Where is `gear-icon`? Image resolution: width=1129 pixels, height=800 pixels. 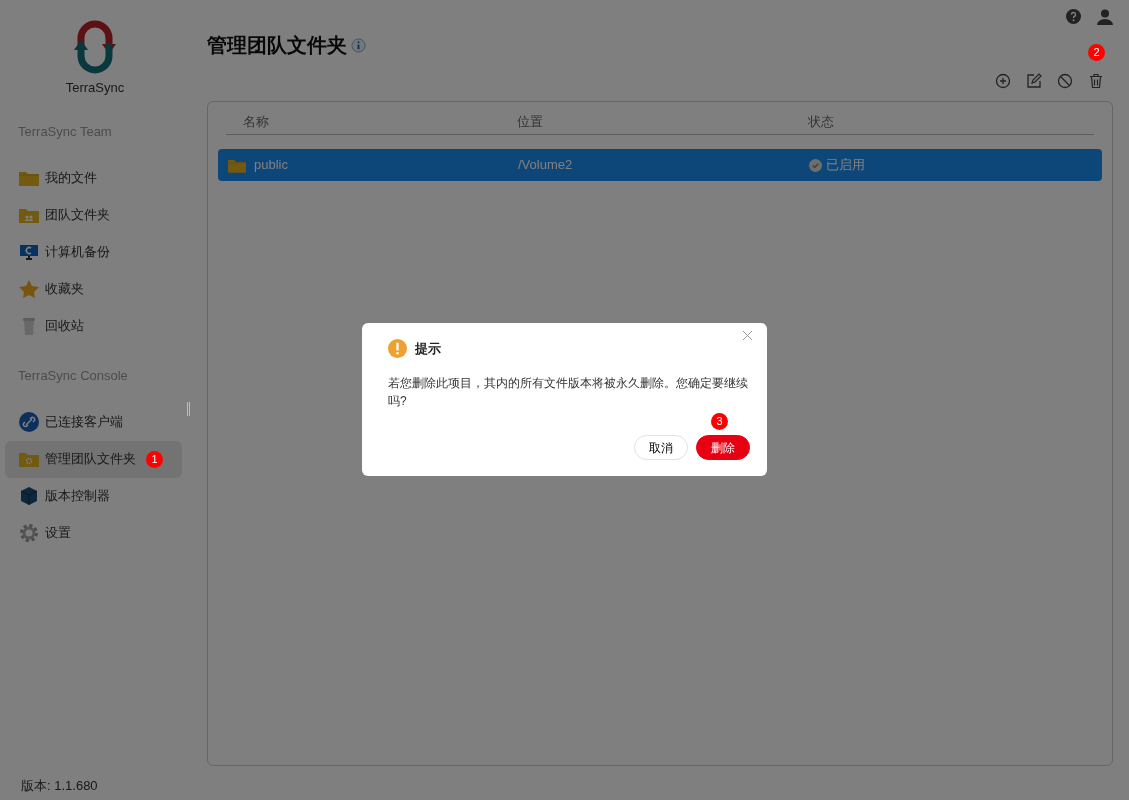
gear-icon is located at coordinates (29, 533).